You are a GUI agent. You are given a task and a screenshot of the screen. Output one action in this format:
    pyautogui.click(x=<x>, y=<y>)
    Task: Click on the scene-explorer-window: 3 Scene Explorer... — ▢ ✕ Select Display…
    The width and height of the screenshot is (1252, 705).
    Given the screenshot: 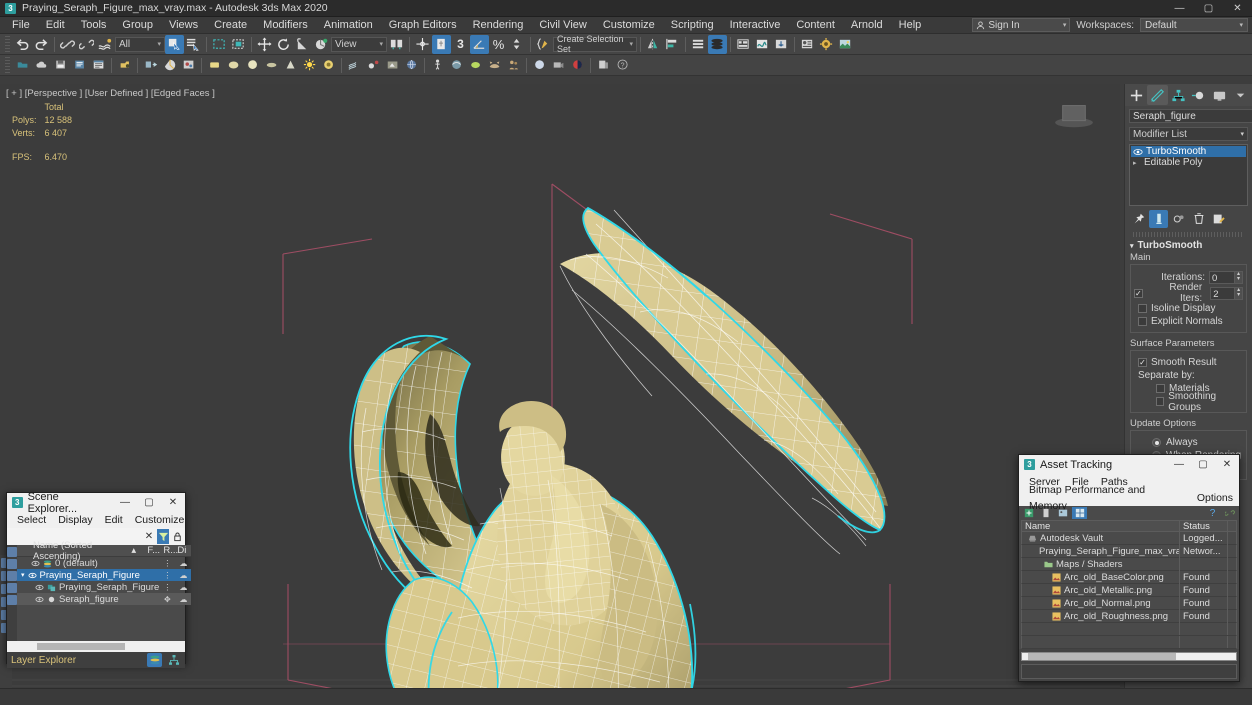 What is the action you would take?
    pyautogui.click(x=99, y=579)
    